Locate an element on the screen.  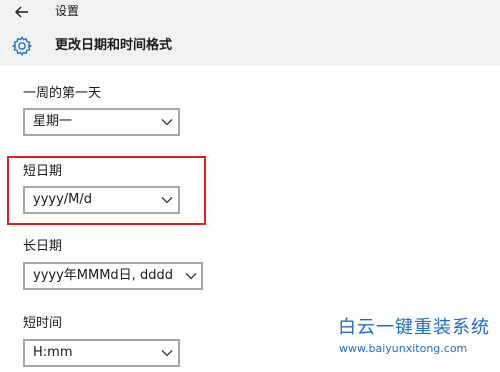
back-arrow-icon is located at coordinates (21, 12).